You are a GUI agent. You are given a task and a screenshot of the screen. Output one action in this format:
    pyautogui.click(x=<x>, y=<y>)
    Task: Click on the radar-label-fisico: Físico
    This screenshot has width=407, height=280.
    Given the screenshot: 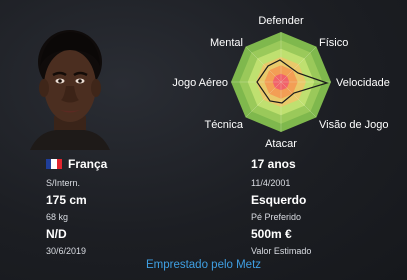 What is the action you would take?
    pyautogui.click(x=333, y=43)
    